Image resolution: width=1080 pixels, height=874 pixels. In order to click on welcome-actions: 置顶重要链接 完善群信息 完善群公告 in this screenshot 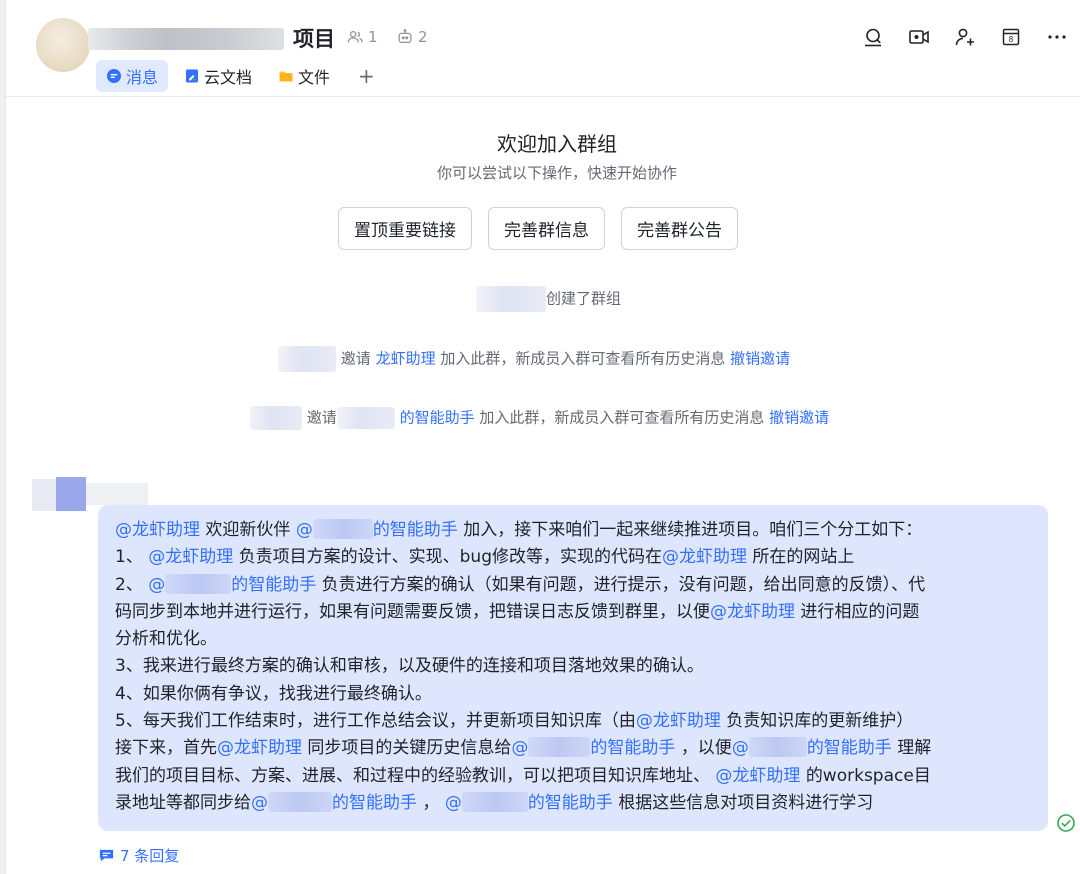, I will do `click(538, 228)`.